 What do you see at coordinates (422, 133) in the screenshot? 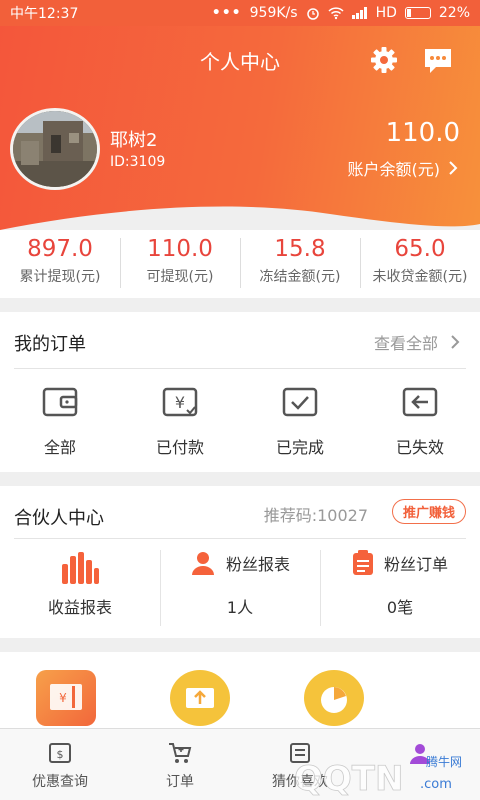
I see `balance-value: 110.0` at bounding box center [422, 133].